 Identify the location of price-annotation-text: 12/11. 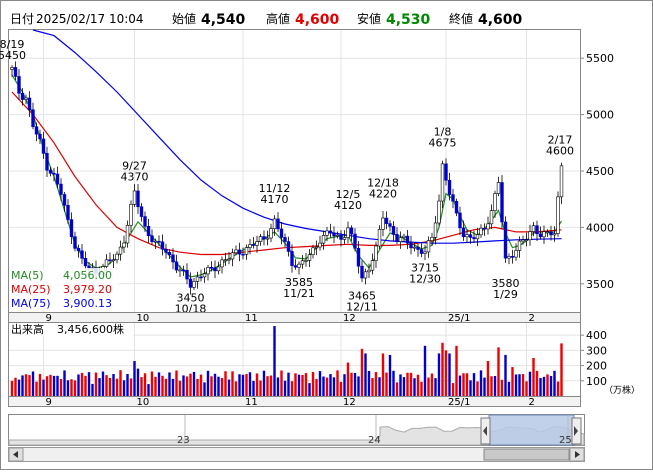
(362, 307).